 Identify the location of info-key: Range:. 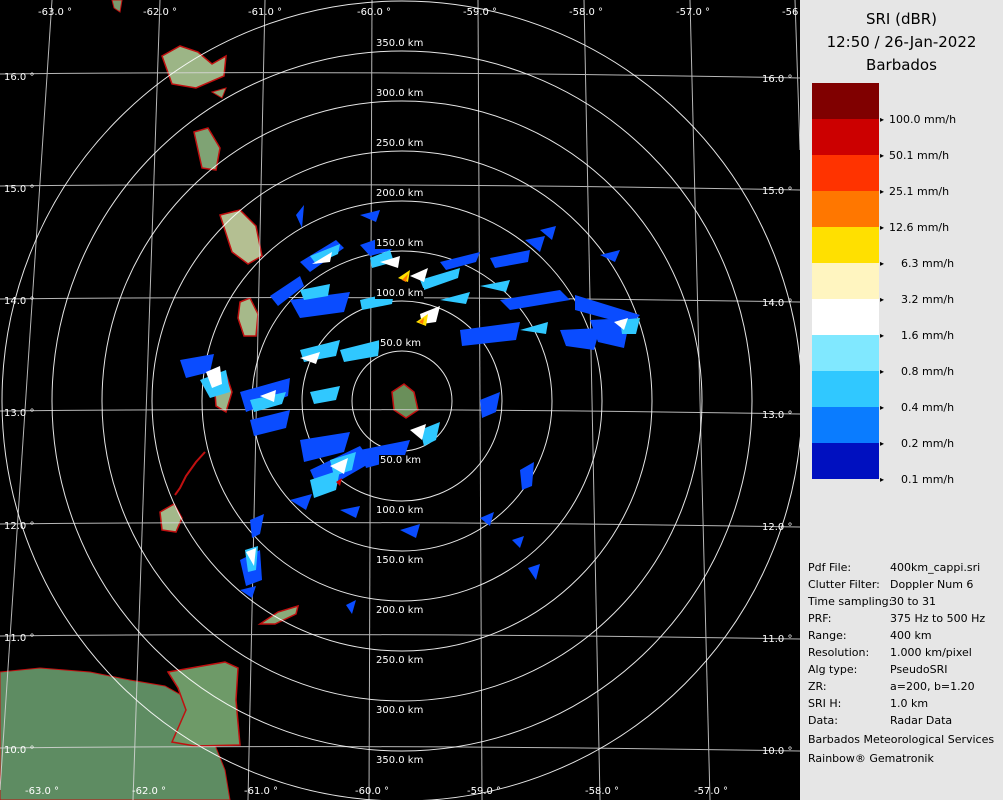
(827, 635).